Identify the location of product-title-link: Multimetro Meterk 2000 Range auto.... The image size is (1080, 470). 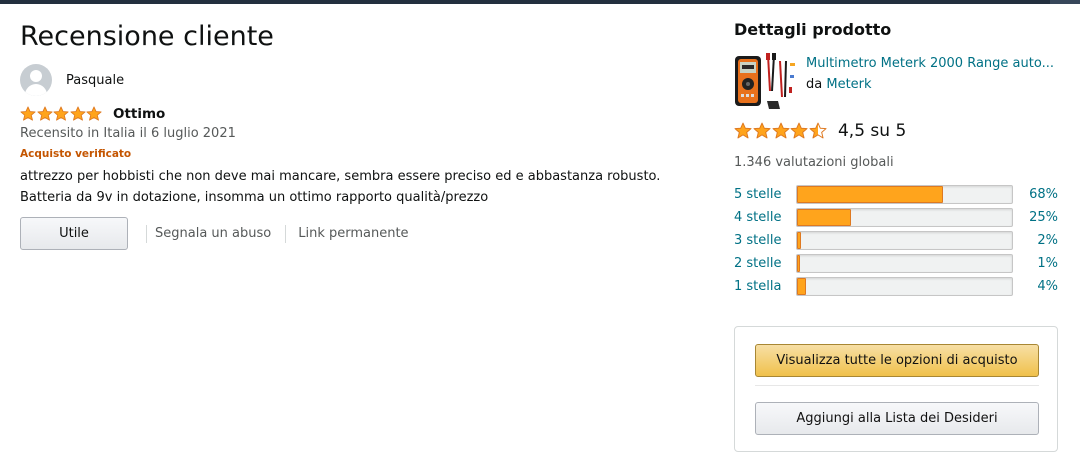
(930, 63).